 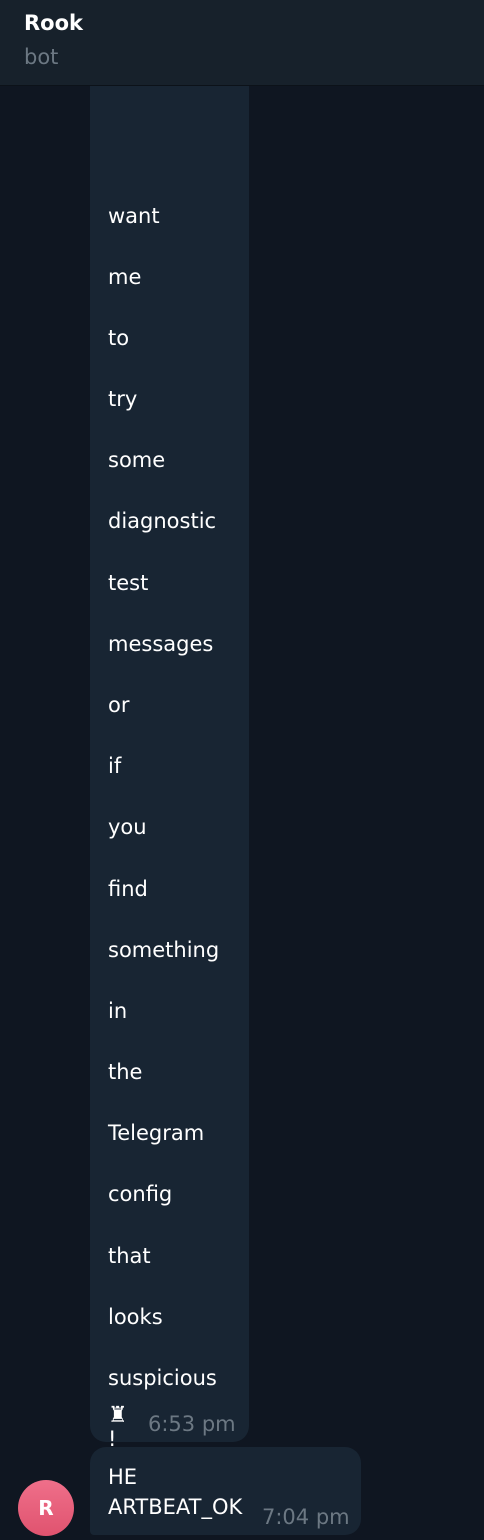 I want to click on message-word: test, so click(x=128, y=583).